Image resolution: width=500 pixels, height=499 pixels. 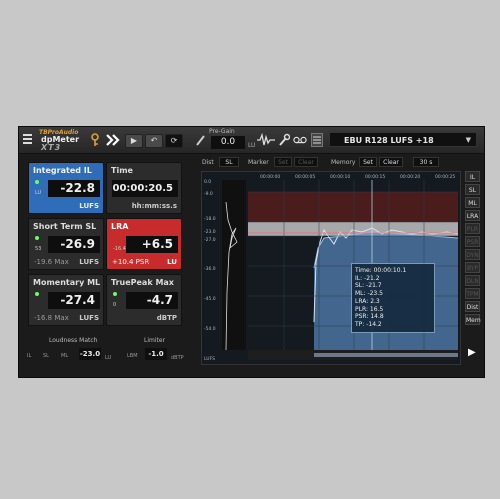 What do you see at coordinates (472, 202) in the screenshot?
I see `side-button-ml: ML` at bounding box center [472, 202].